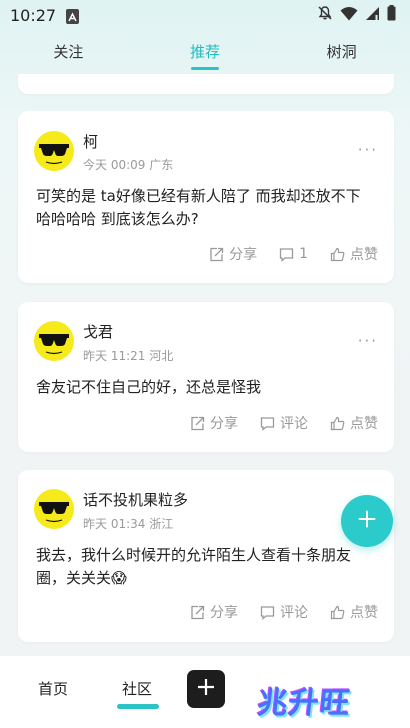  What do you see at coordinates (128, 524) in the screenshot?
I see `post-meta: 昨天 01:34 浙江` at bounding box center [128, 524].